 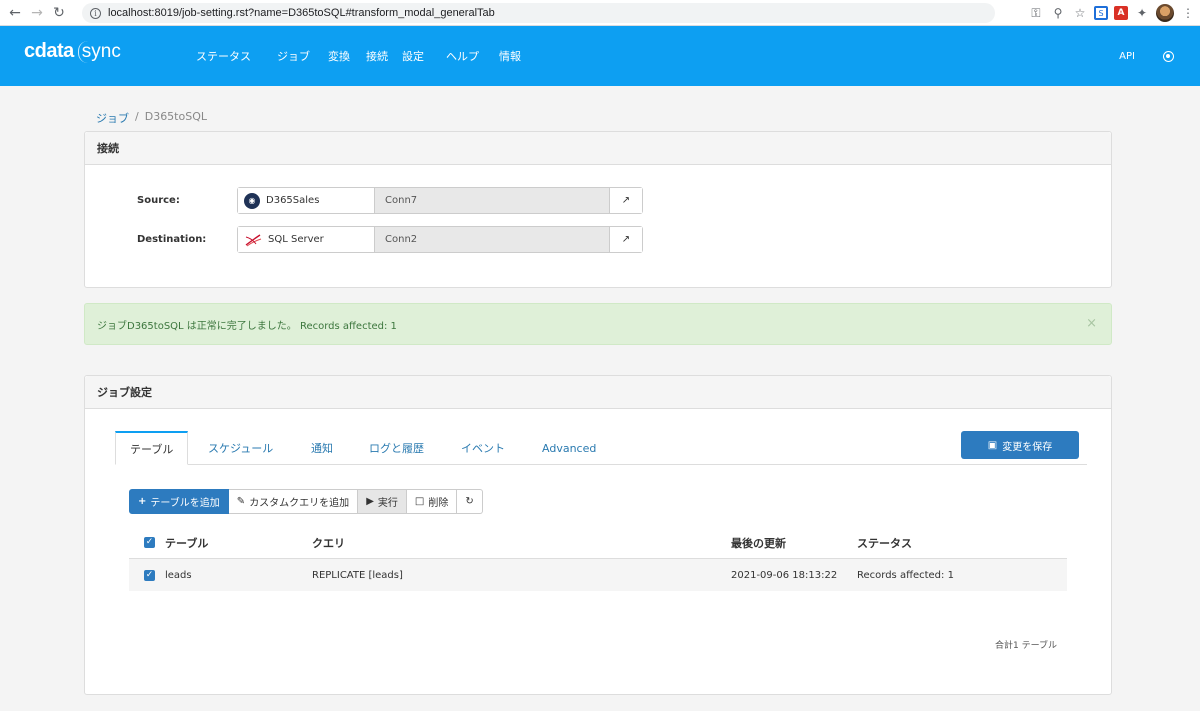 I want to click on tab-tables: テーブル, so click(x=152, y=448).